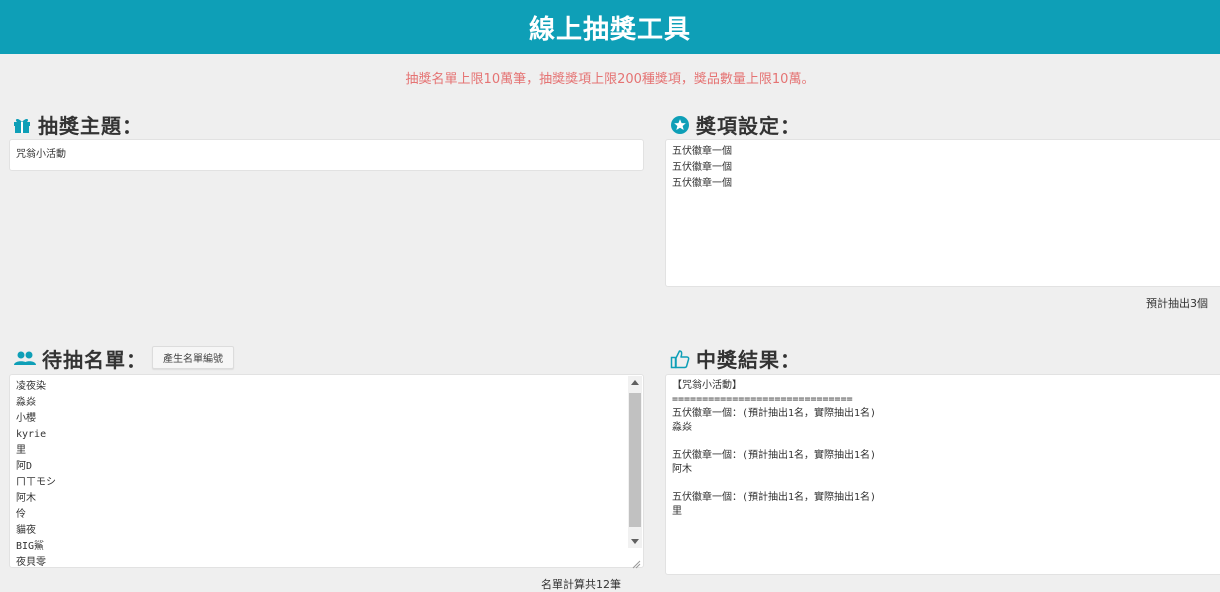 The image size is (1220, 592). I want to click on scroll-thumb, so click(635, 460).